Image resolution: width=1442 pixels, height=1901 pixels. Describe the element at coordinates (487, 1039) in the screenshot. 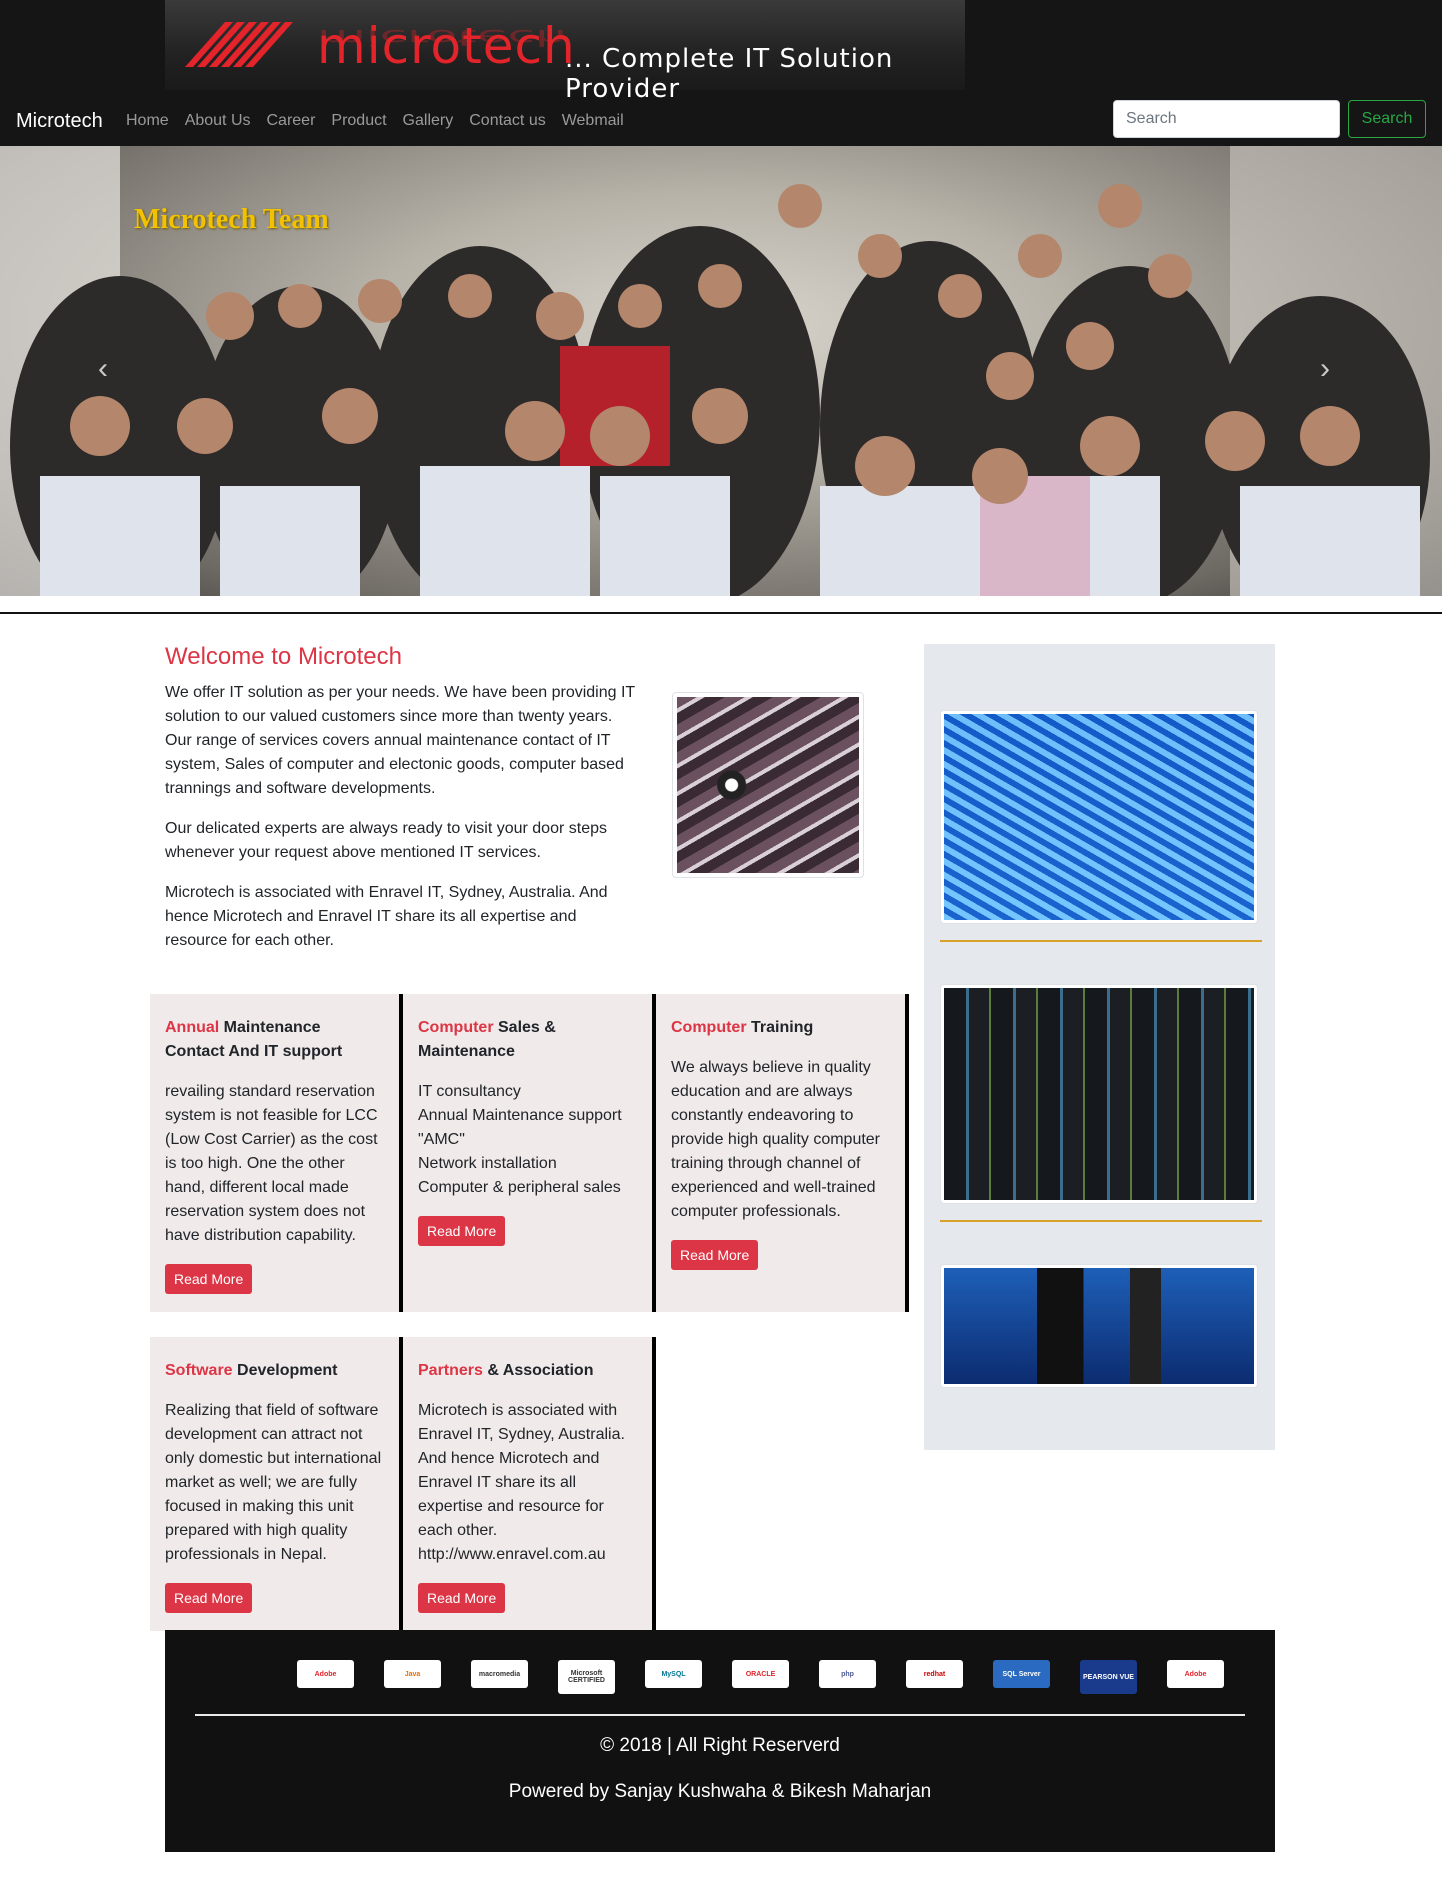

I see `card-title: Computer Sales & Maintenance` at that location.